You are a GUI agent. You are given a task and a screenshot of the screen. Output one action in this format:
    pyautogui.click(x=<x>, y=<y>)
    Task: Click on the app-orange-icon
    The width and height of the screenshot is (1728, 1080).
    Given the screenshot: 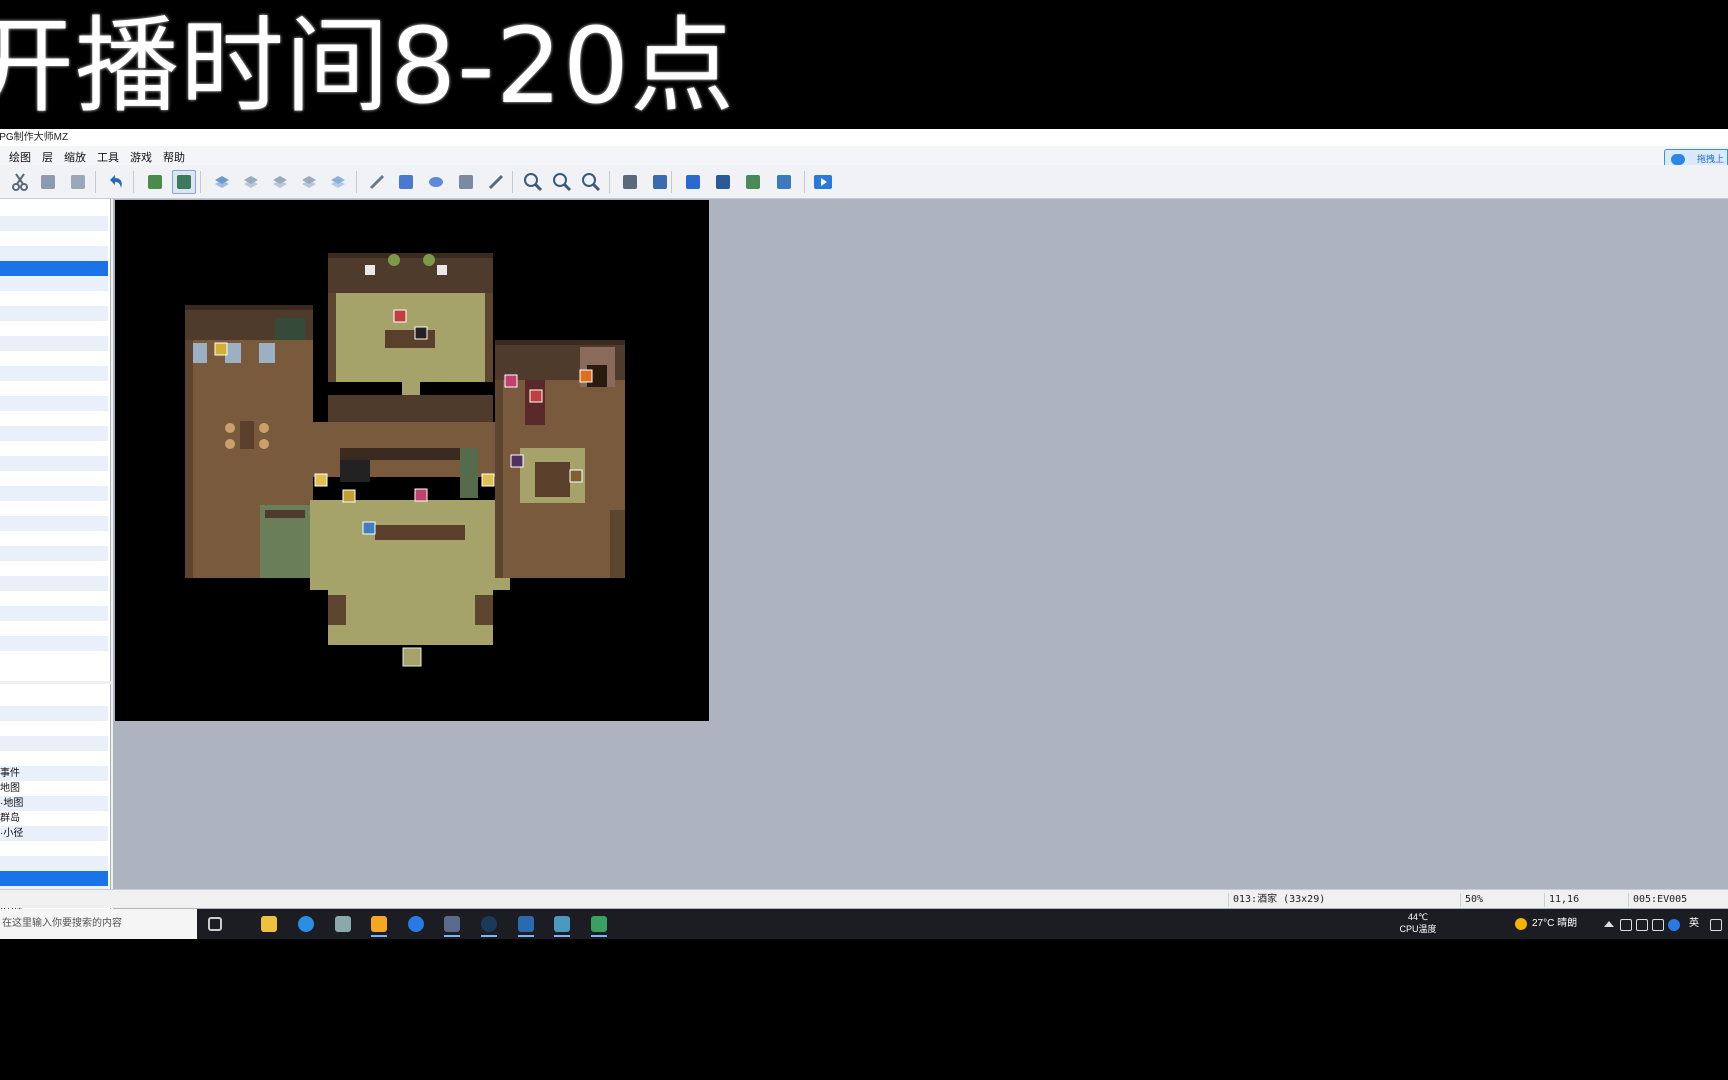 What is the action you would take?
    pyautogui.click(x=379, y=924)
    